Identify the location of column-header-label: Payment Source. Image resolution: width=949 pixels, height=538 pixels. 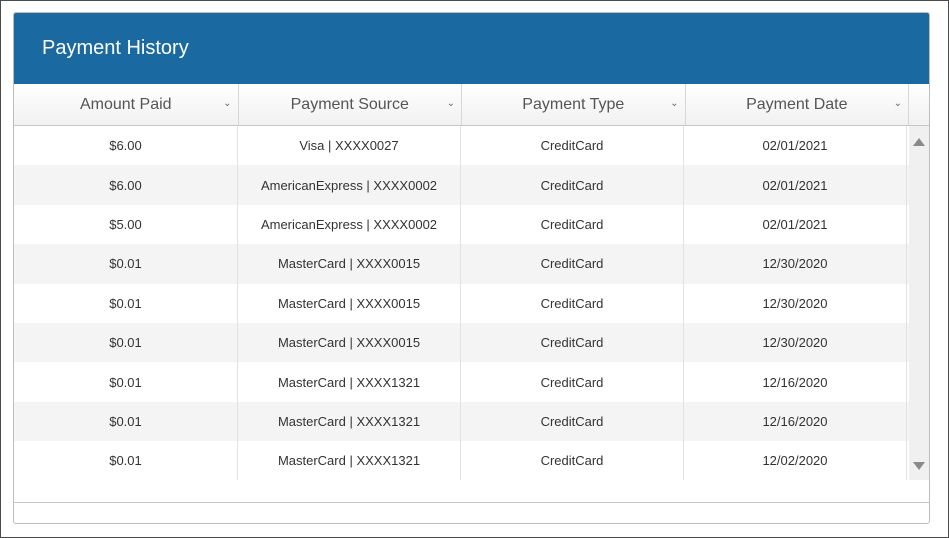
(349, 104).